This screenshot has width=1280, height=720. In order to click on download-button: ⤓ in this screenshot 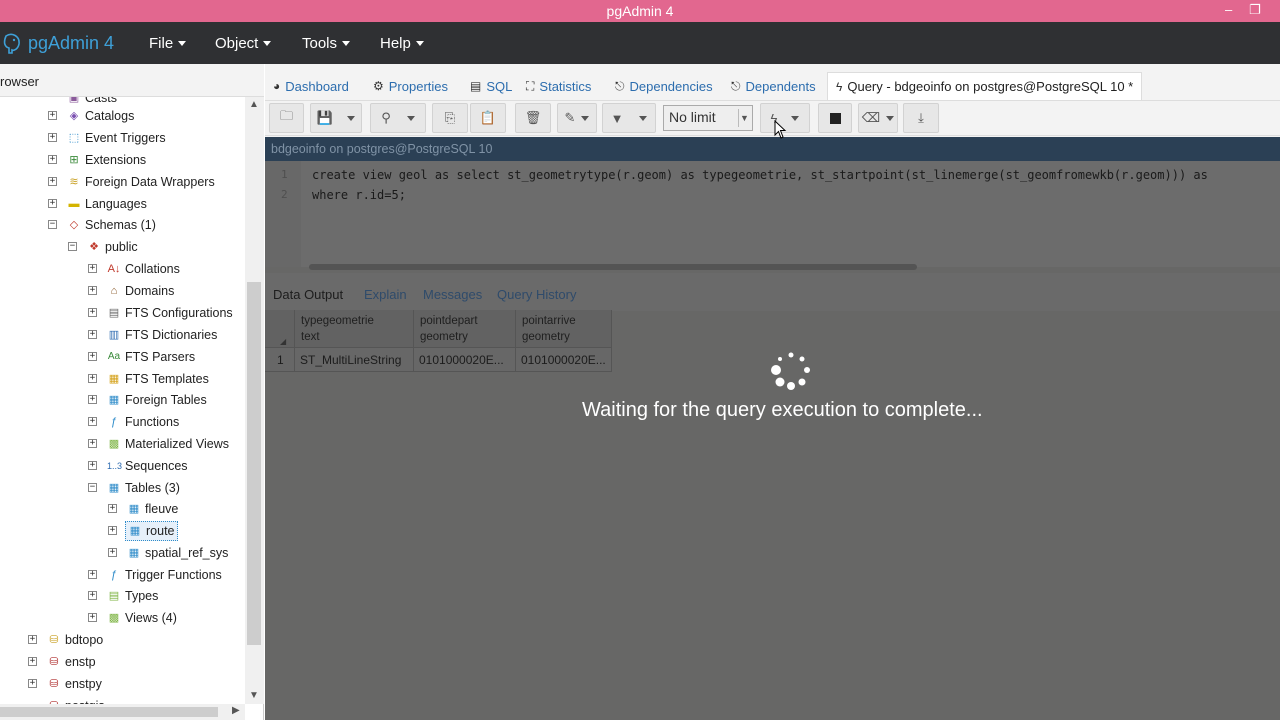, I will do `click(921, 118)`.